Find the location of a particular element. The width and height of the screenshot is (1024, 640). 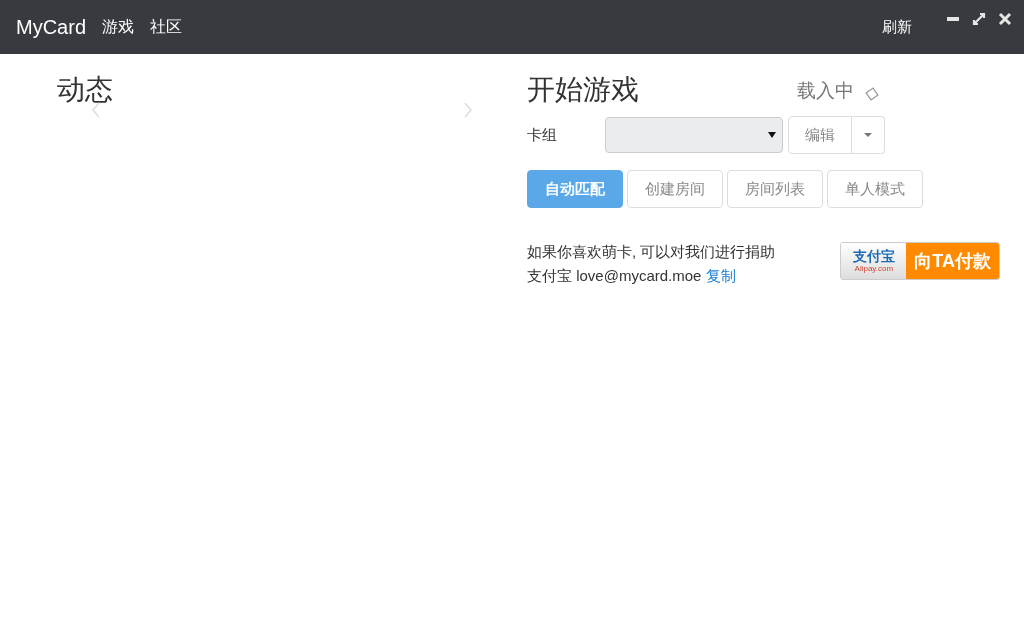

mode-button: 自动匹配 is located at coordinates (575, 189).